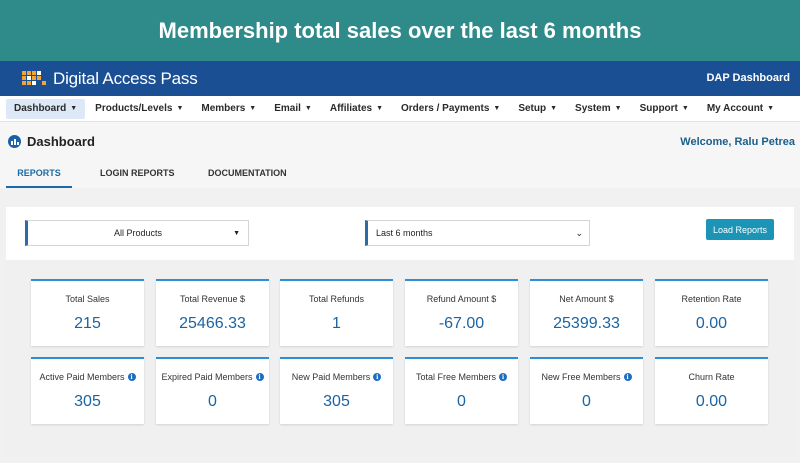 This screenshot has height=463, width=800. I want to click on nav-label: Products/Levels, so click(134, 108).